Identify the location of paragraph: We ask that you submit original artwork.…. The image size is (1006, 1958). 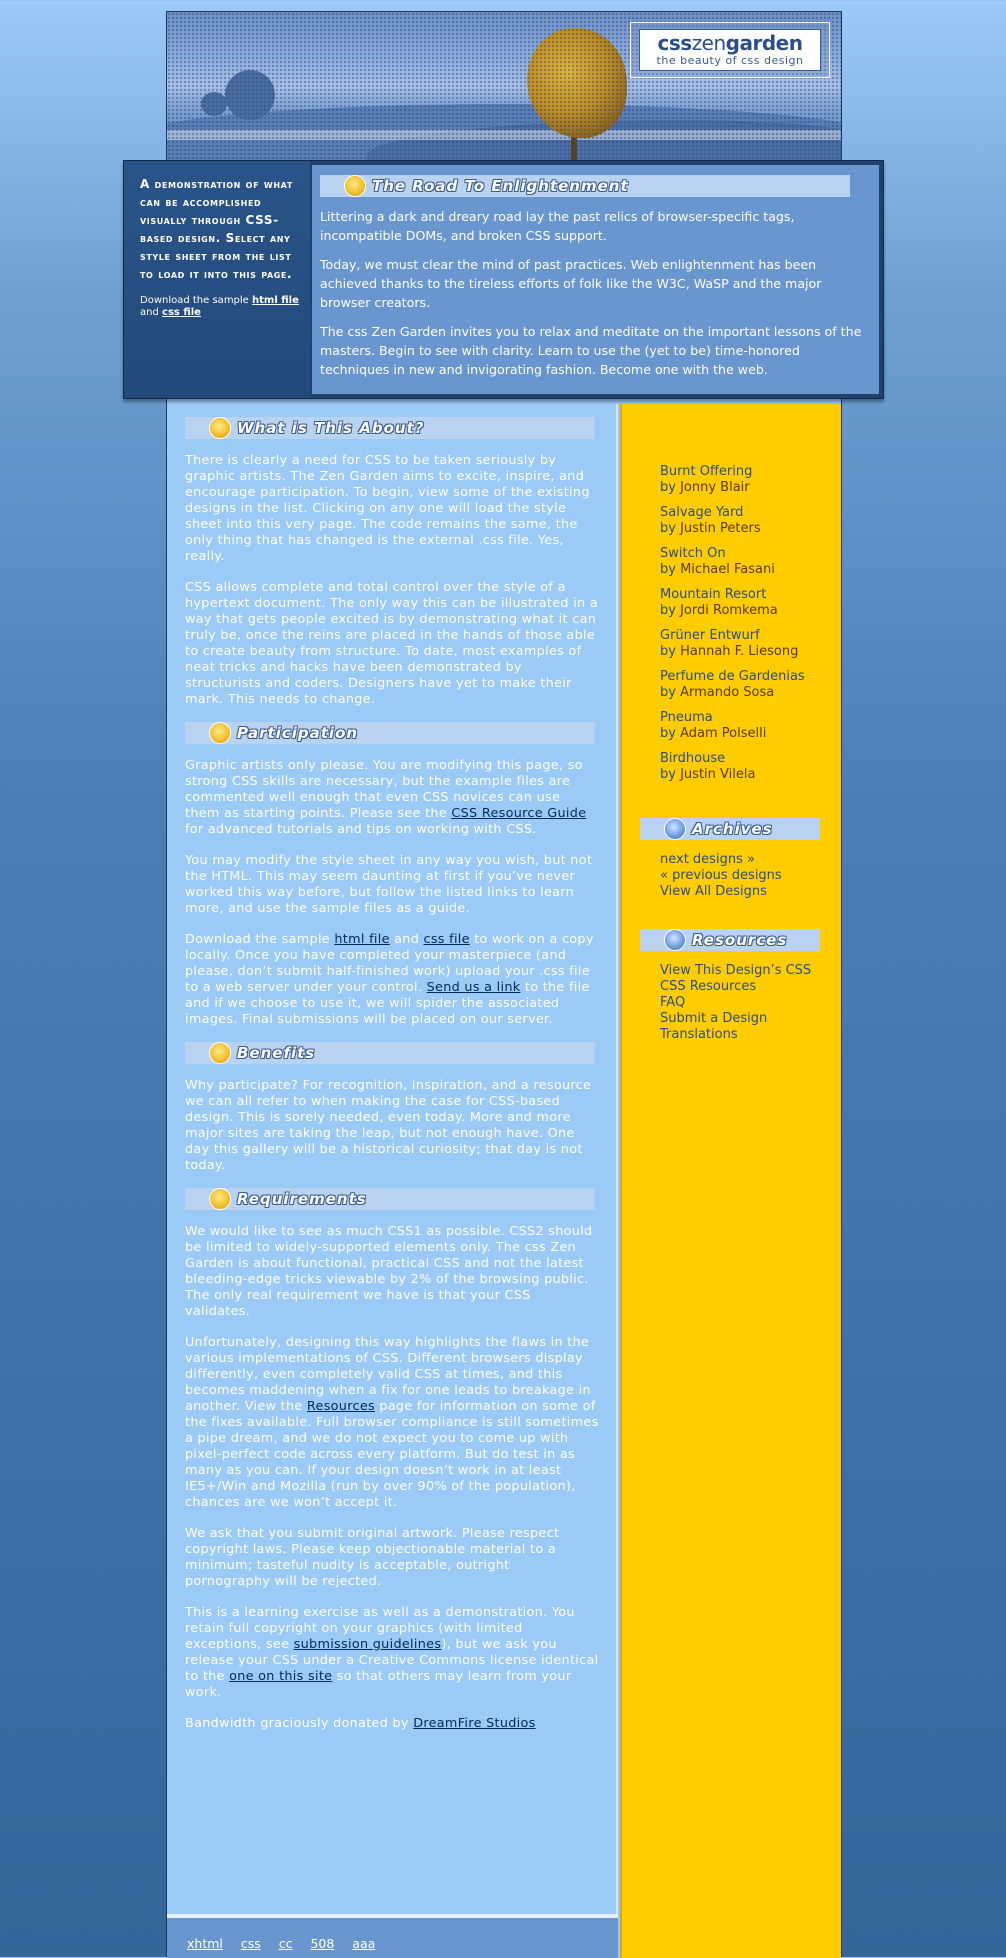
(372, 1557).